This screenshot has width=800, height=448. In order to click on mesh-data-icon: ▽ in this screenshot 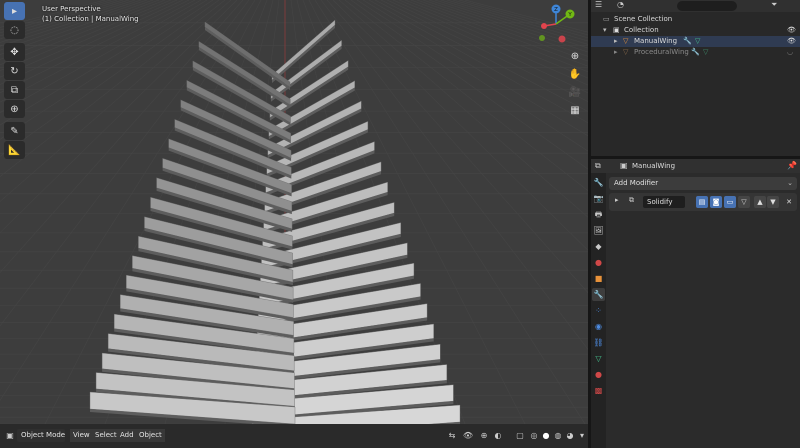, I will do `click(698, 41)`.